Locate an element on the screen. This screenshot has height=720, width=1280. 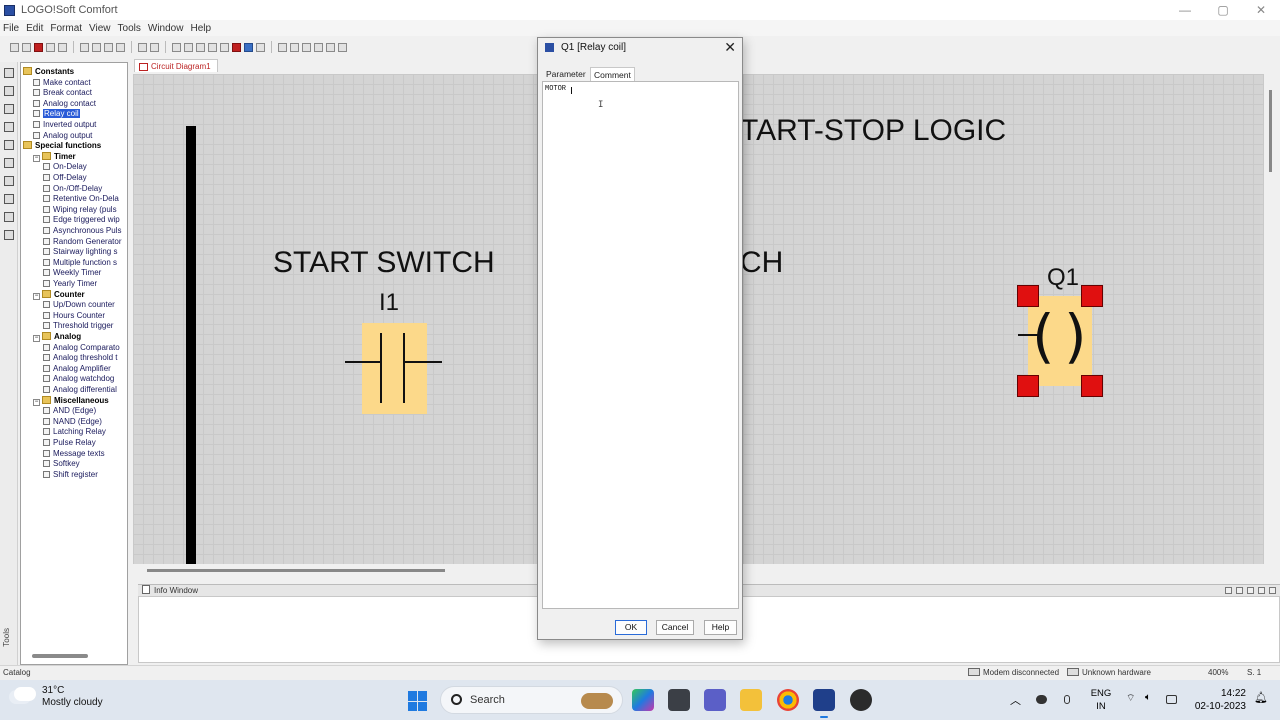
menu-format: Format is located at coordinates (66, 28).